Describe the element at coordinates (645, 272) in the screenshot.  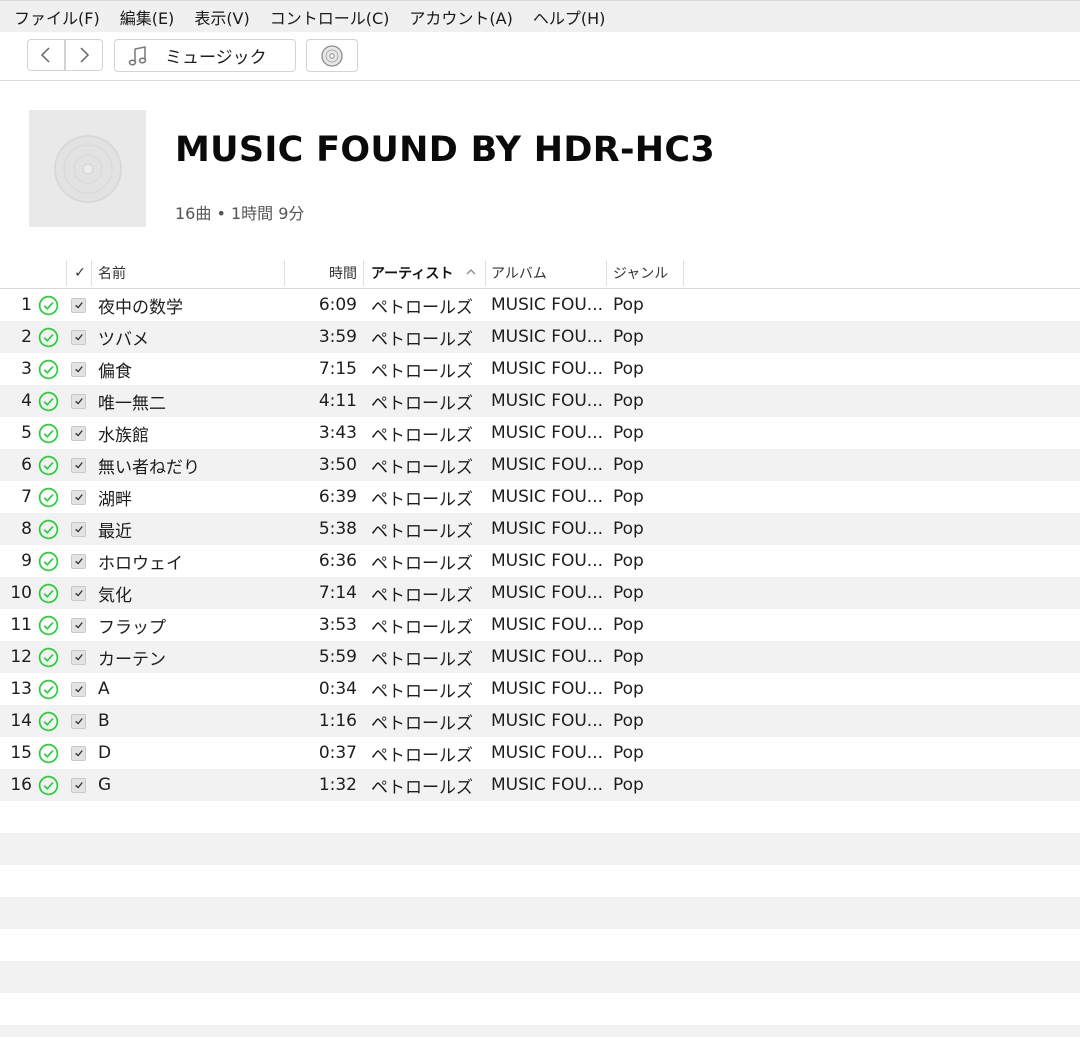
I see `column-header-genre: ジャンル` at that location.